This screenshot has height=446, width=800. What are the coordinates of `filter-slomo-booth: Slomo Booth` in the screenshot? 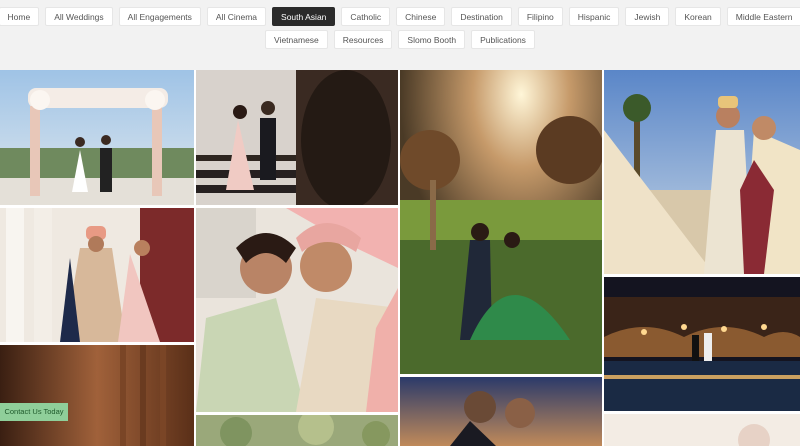 It's located at (432, 39).